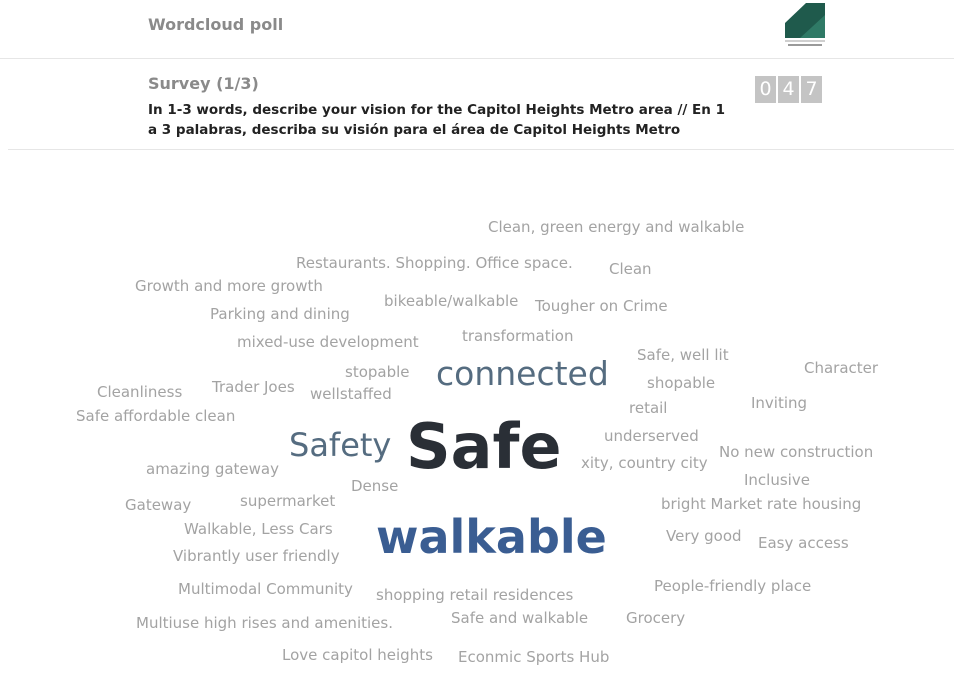 Image resolution: width=954 pixels, height=677 pixels. Describe the element at coordinates (777, 480) in the screenshot. I see `cloud-word: Inclusive` at that location.